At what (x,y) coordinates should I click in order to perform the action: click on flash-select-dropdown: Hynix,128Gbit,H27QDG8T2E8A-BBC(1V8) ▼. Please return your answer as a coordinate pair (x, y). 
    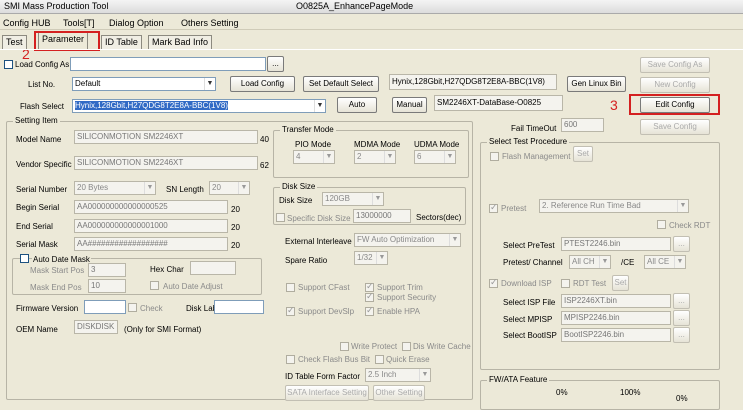
    Looking at the image, I should click on (199, 106).